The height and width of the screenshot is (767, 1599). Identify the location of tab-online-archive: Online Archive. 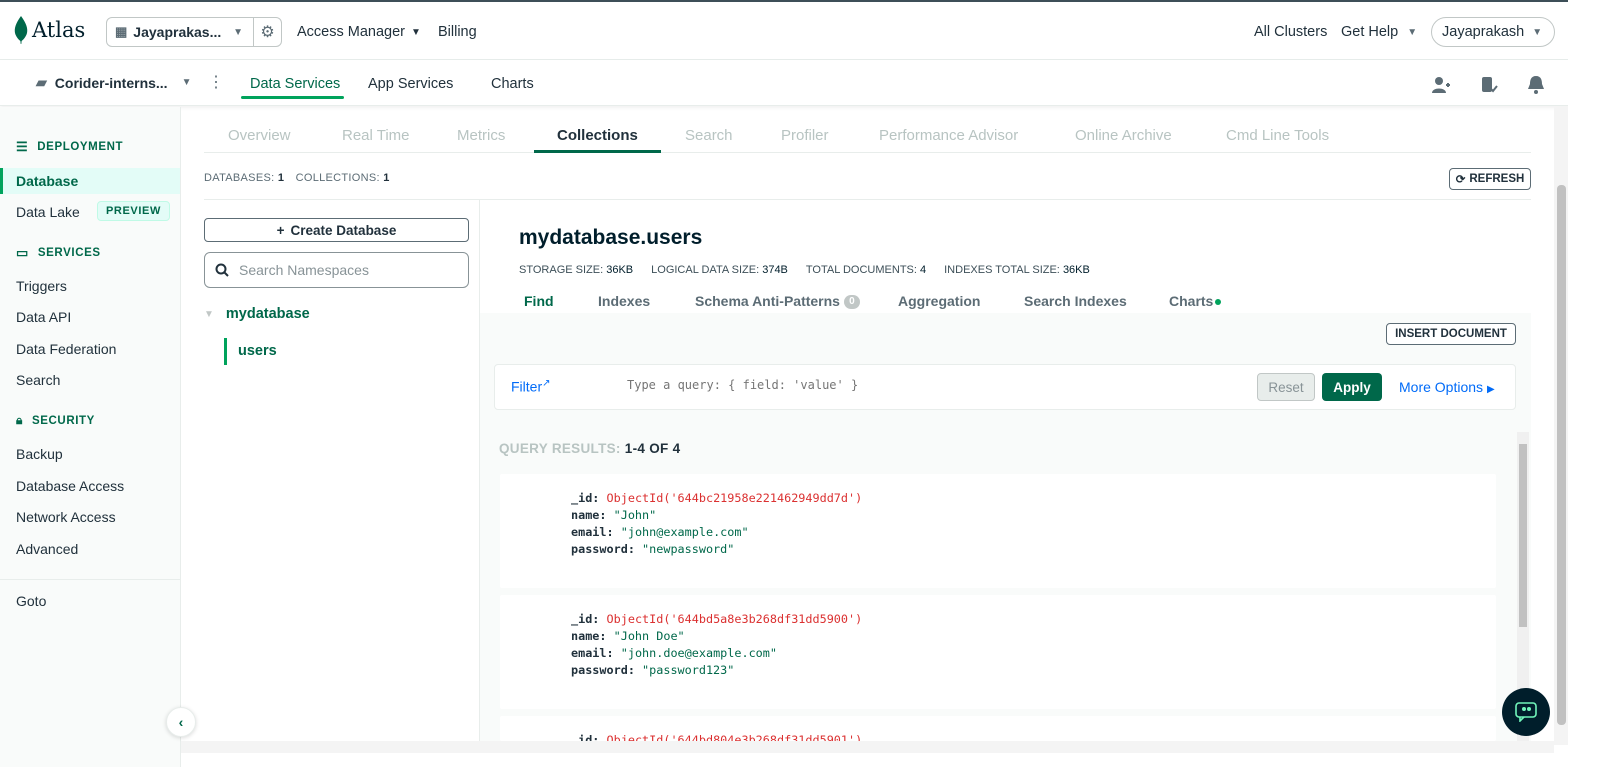
(1123, 135).